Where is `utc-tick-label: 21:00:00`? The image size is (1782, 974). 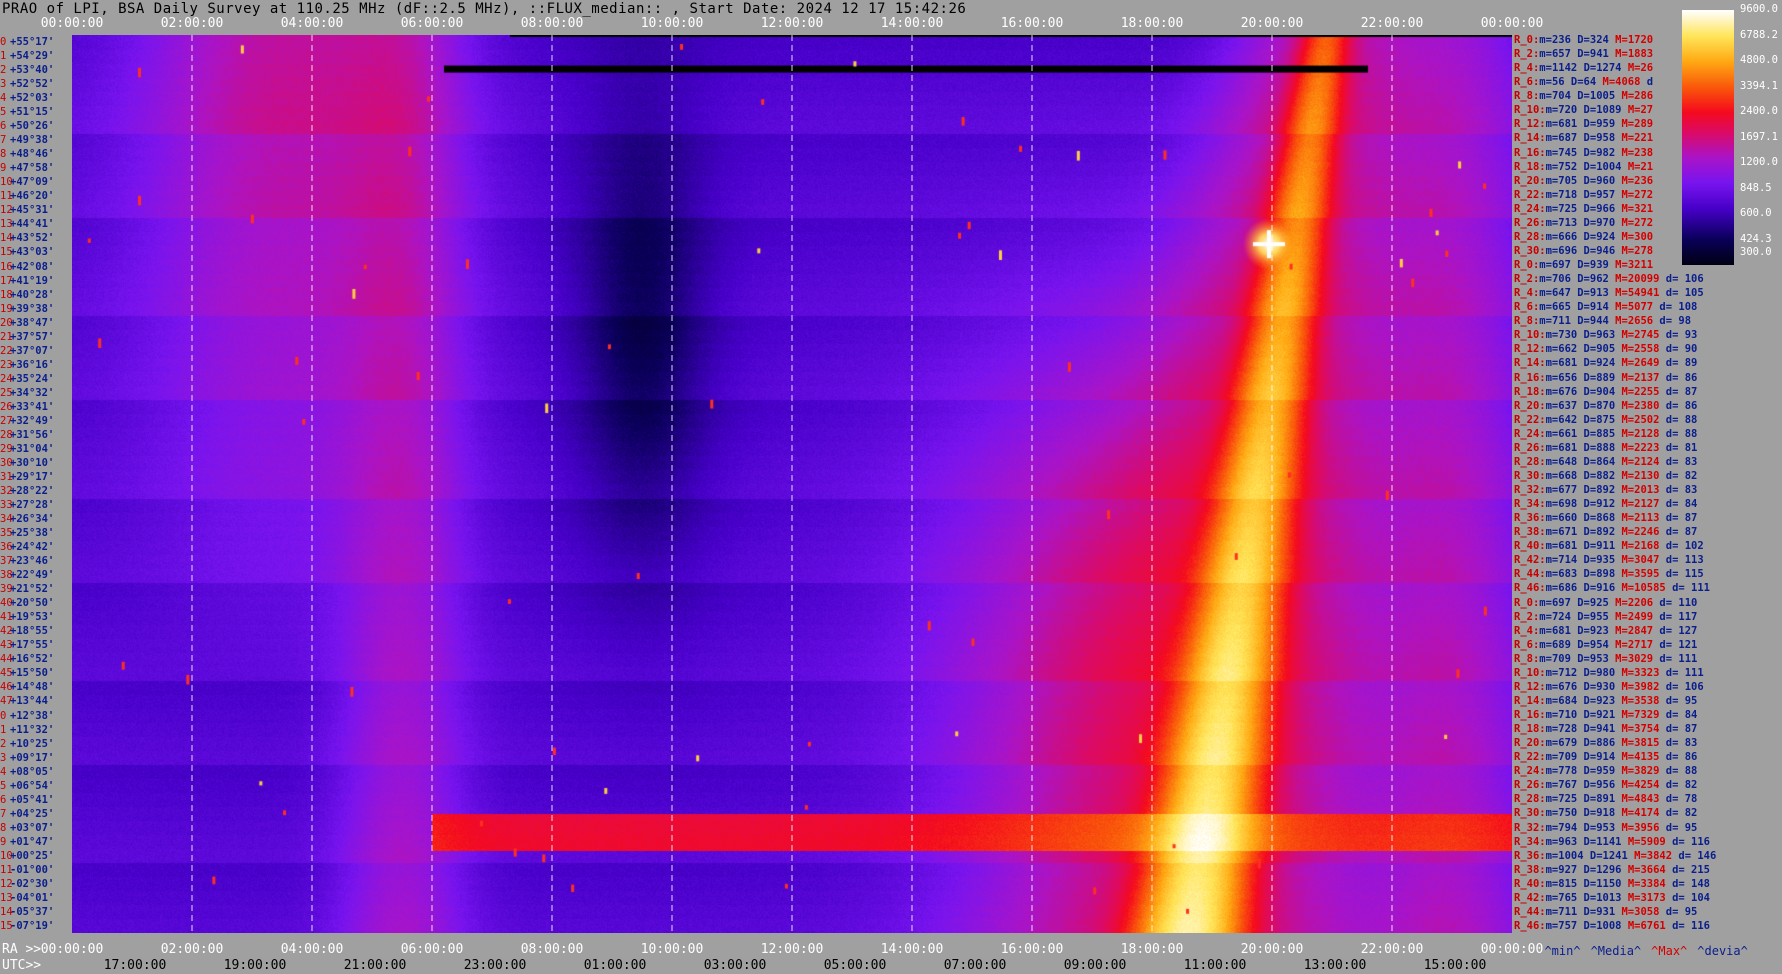 utc-tick-label: 21:00:00 is located at coordinates (375, 965).